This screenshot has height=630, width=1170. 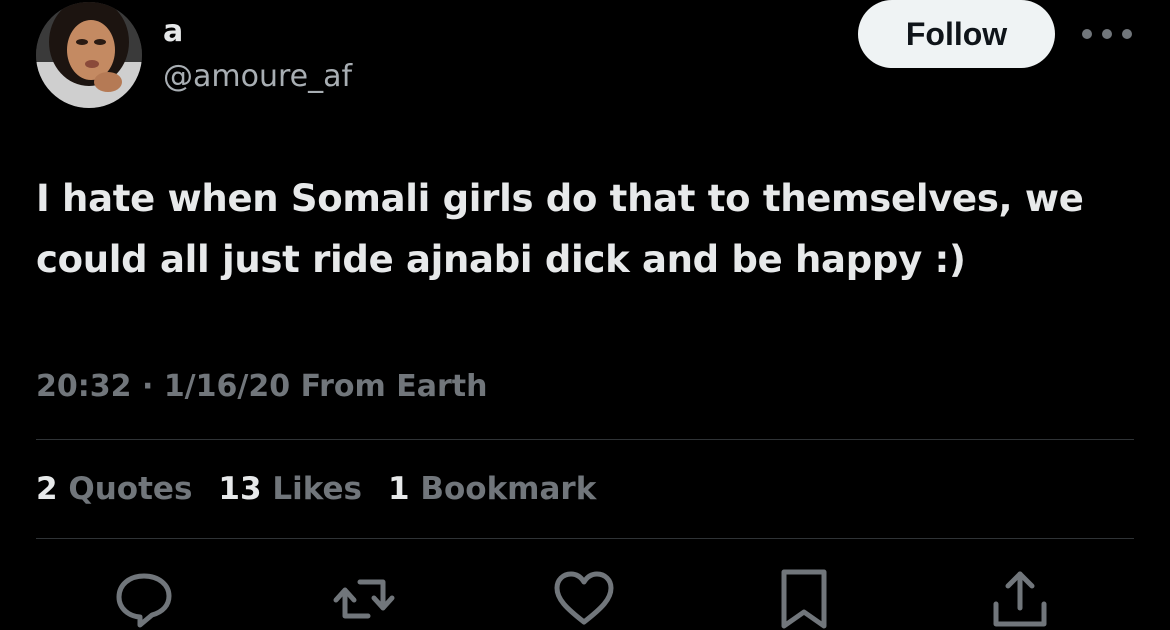 I want to click on quotes-label: Quotes, so click(x=130, y=489).